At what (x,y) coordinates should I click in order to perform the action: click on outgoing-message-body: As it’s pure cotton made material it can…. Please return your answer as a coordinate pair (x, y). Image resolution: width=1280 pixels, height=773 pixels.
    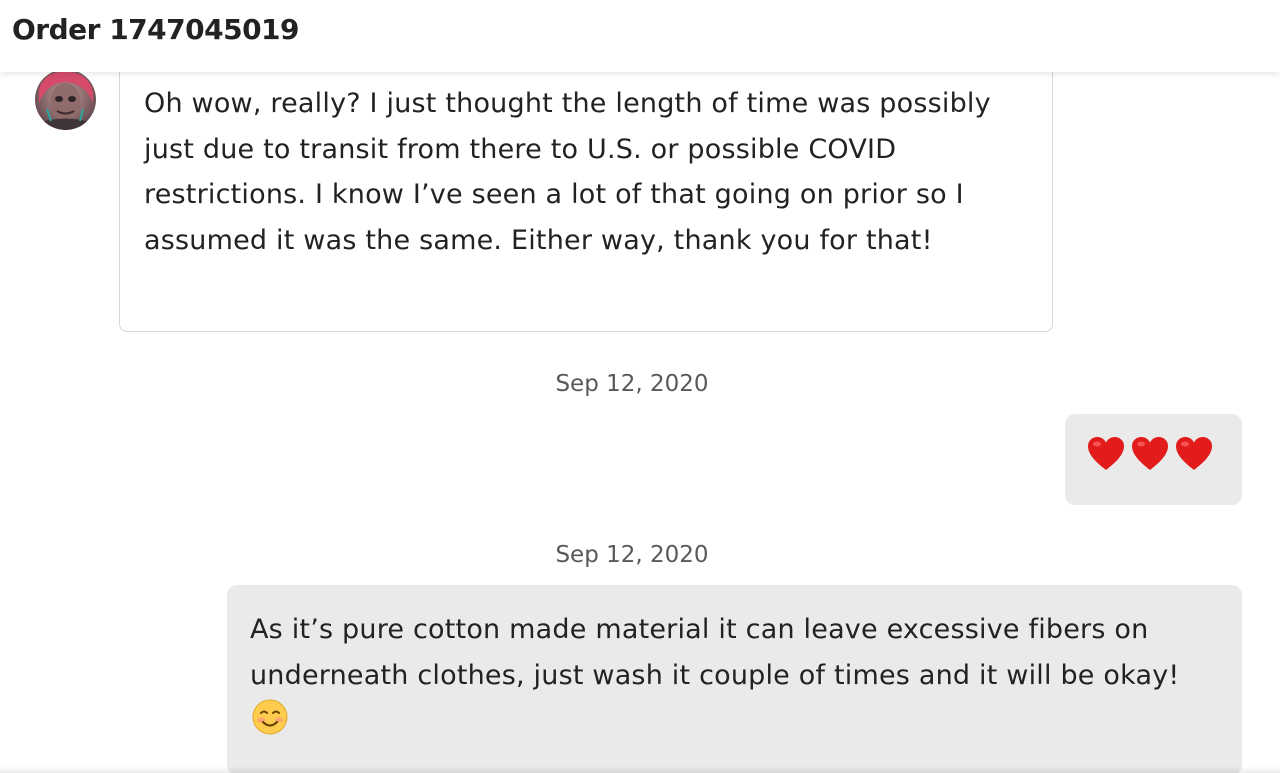
    Looking at the image, I should click on (715, 652).